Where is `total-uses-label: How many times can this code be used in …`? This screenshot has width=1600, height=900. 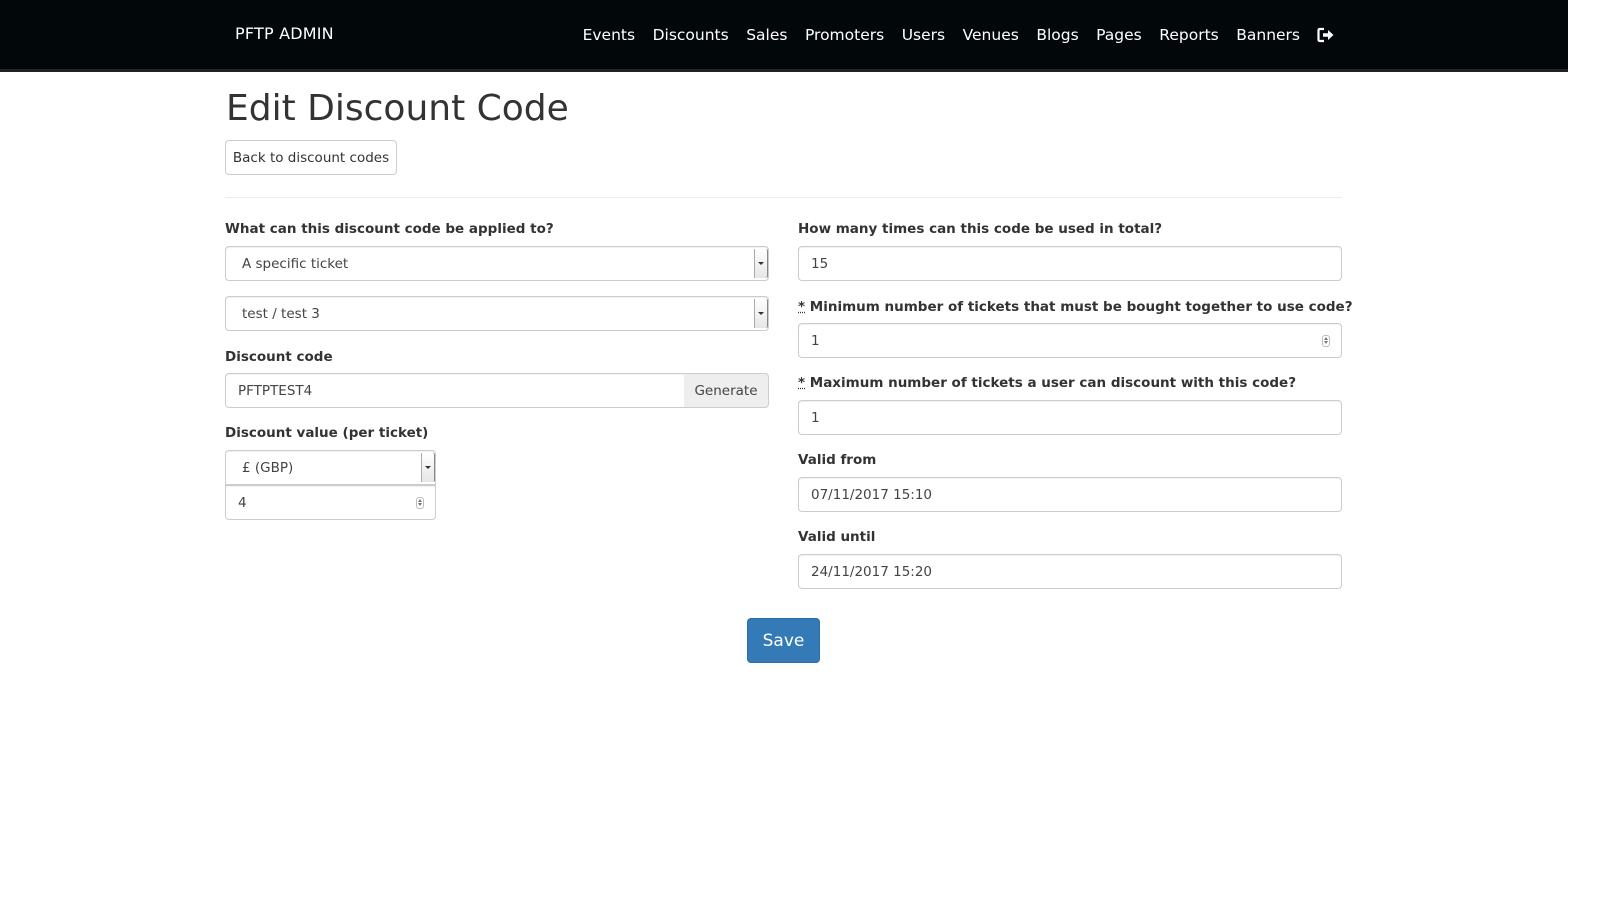 total-uses-label: How many times can this code be used in … is located at coordinates (980, 229).